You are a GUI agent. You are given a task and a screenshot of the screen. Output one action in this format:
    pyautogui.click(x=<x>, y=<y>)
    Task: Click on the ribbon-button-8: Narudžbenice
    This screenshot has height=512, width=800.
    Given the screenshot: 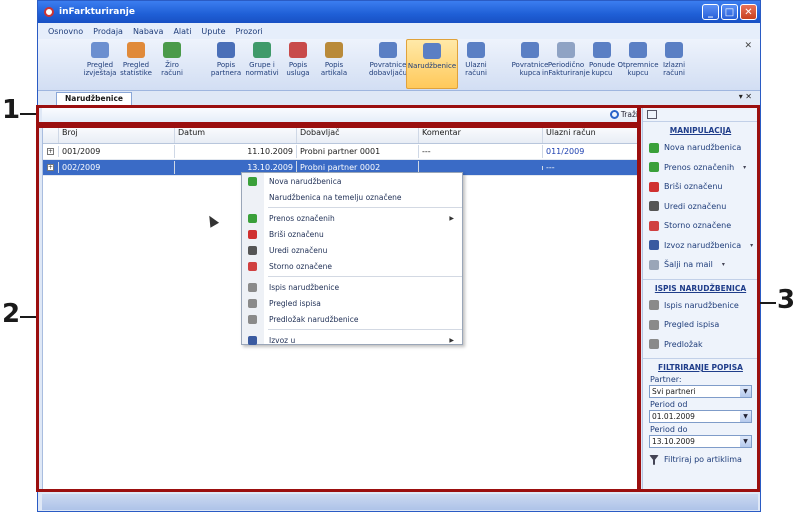 What is the action you would take?
    pyautogui.click(x=432, y=64)
    